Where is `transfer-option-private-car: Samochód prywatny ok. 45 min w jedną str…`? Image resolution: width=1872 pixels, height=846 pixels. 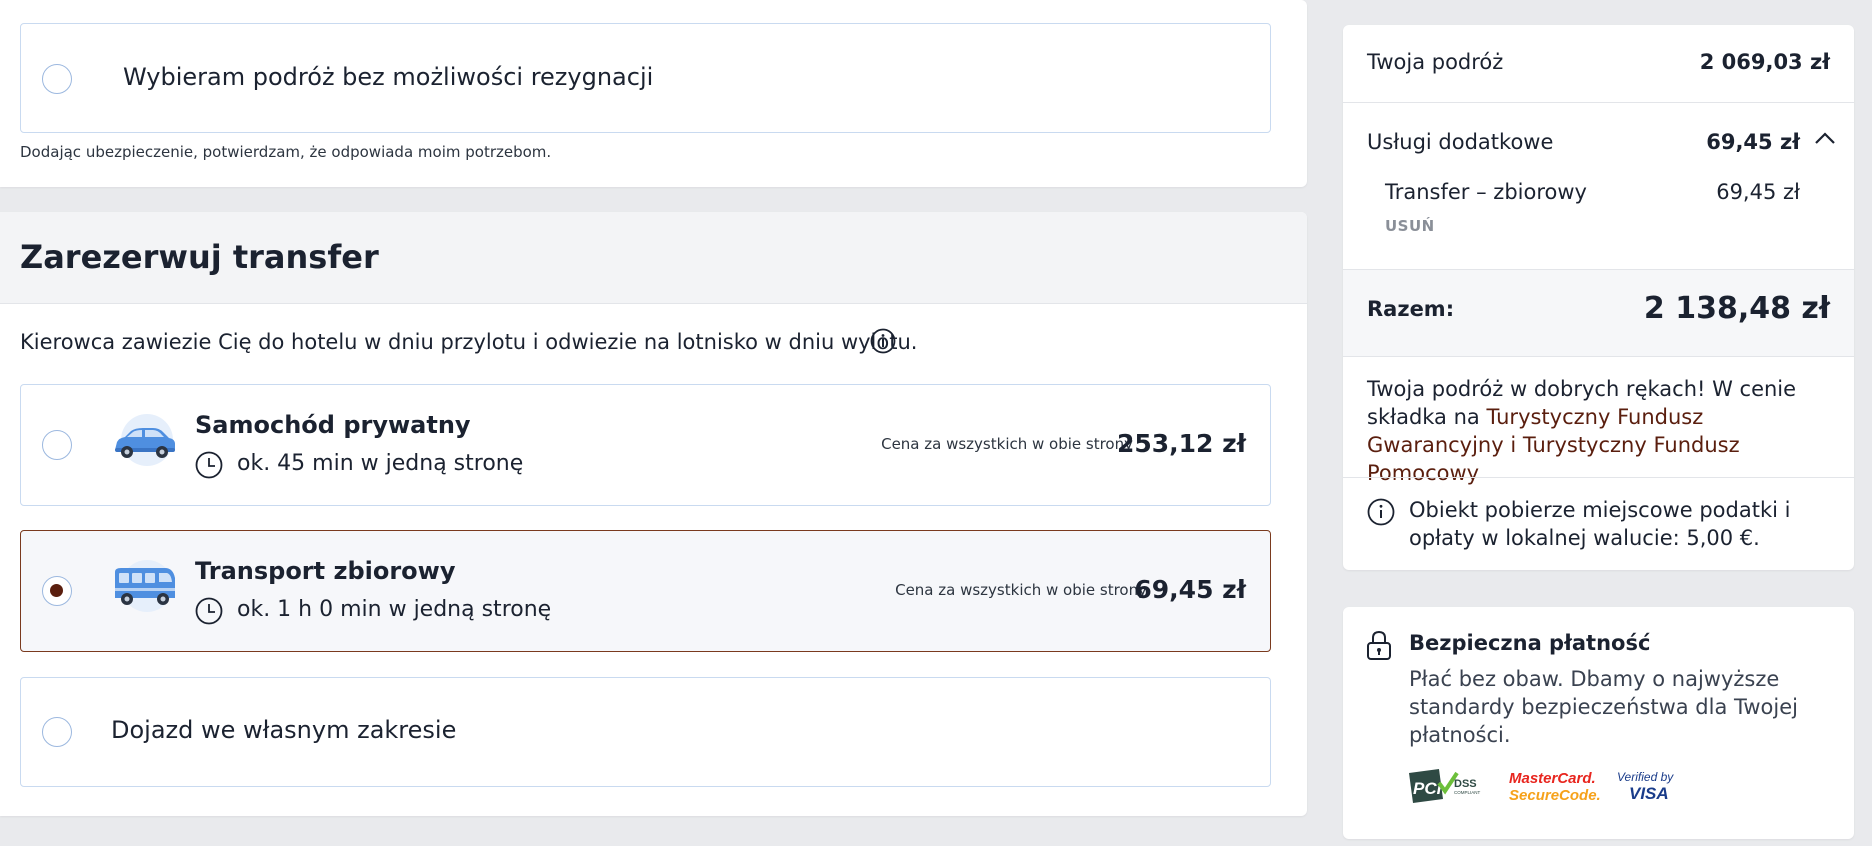 transfer-option-private-car: Samochód prywatny ok. 45 min w jedną str… is located at coordinates (645, 445).